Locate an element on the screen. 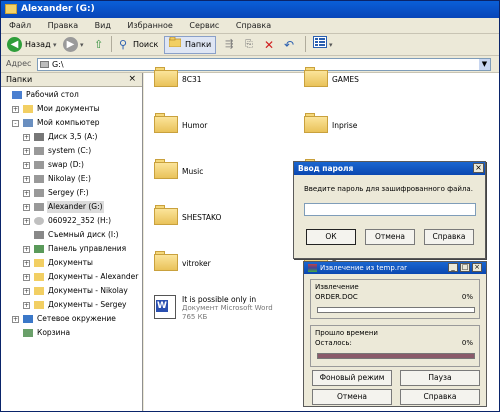  tree-item: + system (C:) is located at coordinates (71, 151).